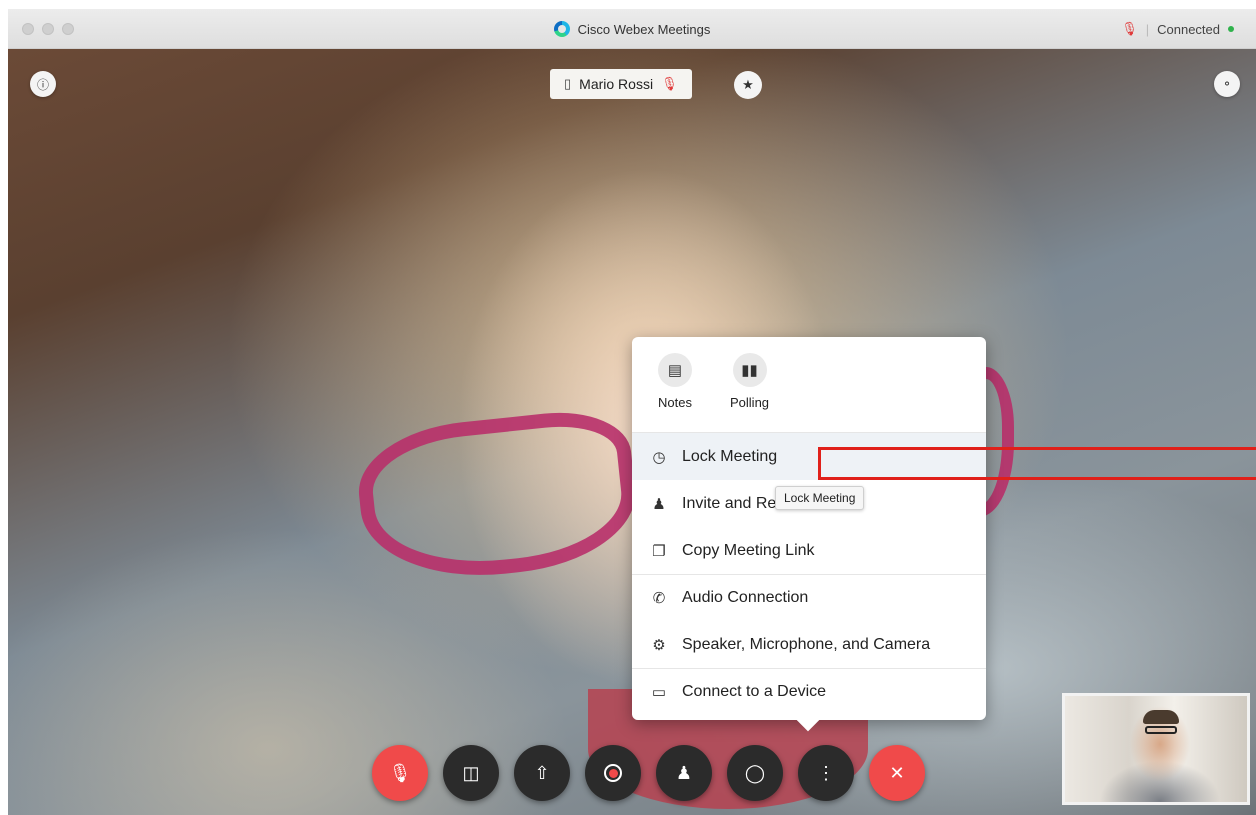 The width and height of the screenshot is (1256, 815). Describe the element at coordinates (568, 83) in the screenshot. I see `phone-icon: ▯` at that location.